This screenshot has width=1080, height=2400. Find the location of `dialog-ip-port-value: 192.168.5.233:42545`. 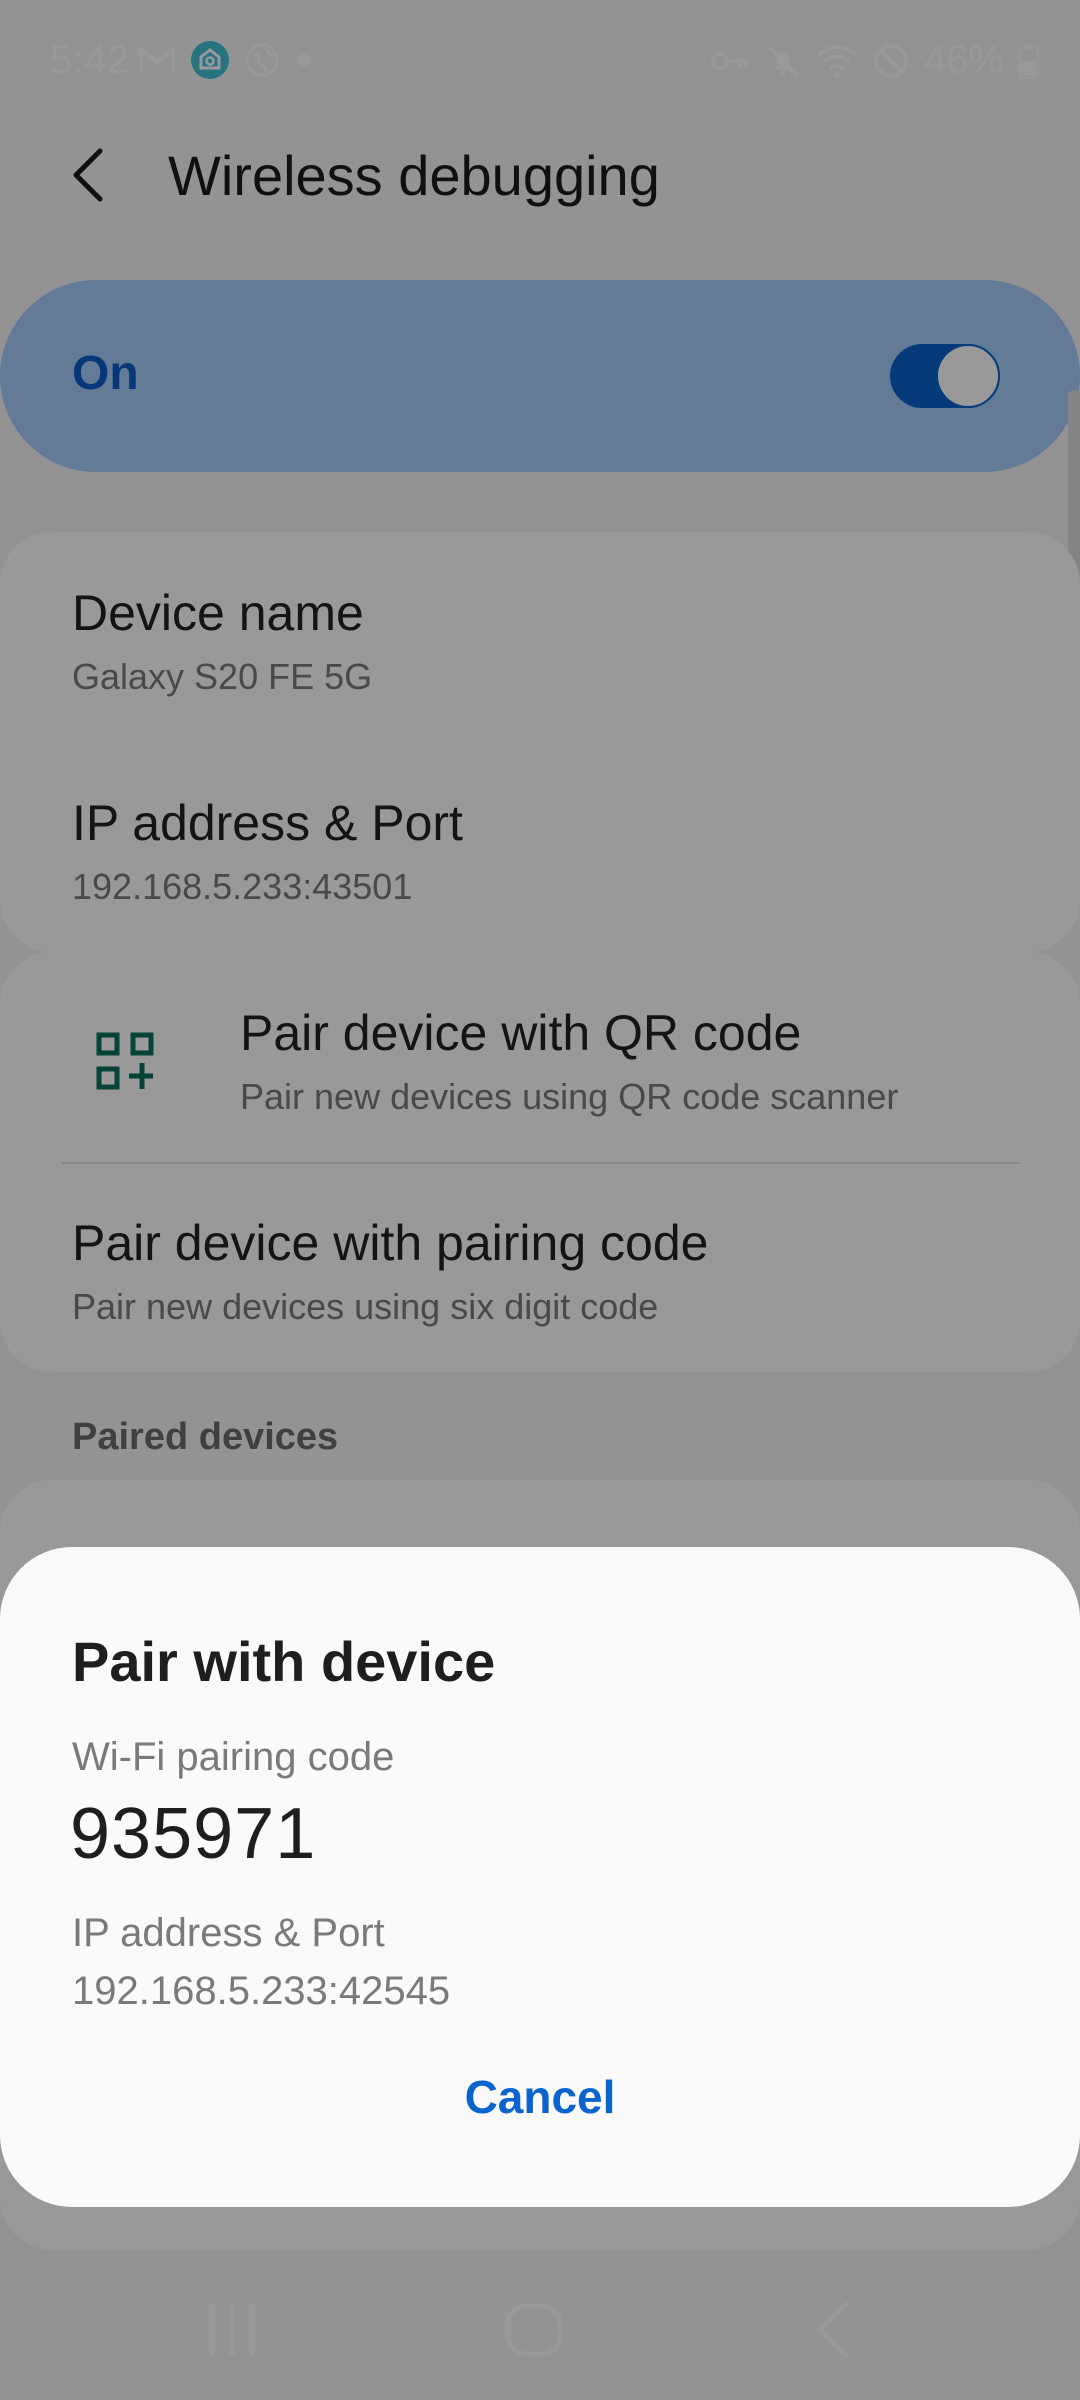

dialog-ip-port-value: 192.168.5.233:42545 is located at coordinates (261, 1991).